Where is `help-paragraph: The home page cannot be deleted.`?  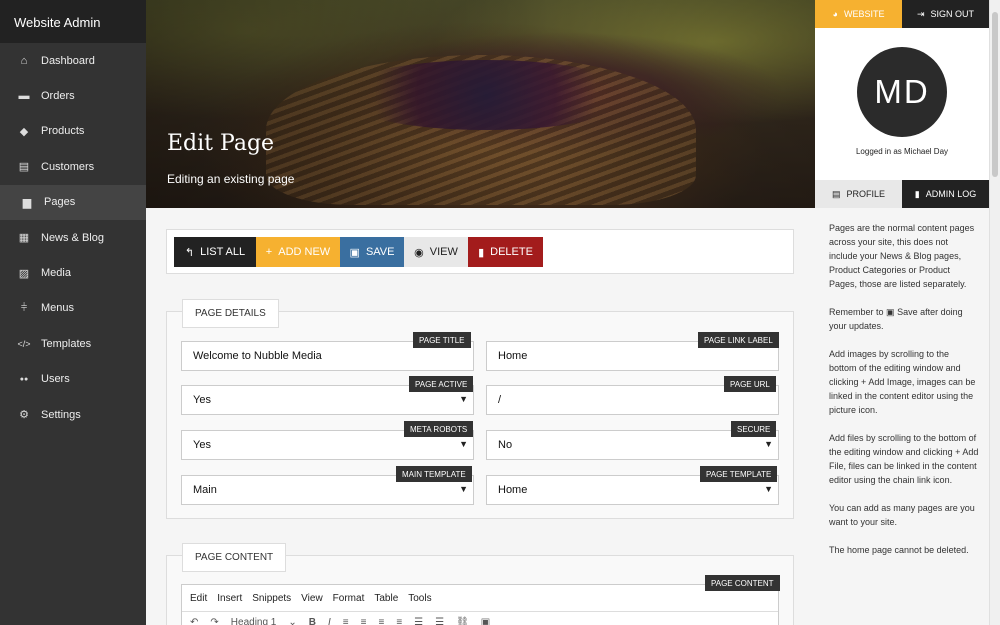 help-paragraph: The home page cannot be deleted. is located at coordinates (899, 550).